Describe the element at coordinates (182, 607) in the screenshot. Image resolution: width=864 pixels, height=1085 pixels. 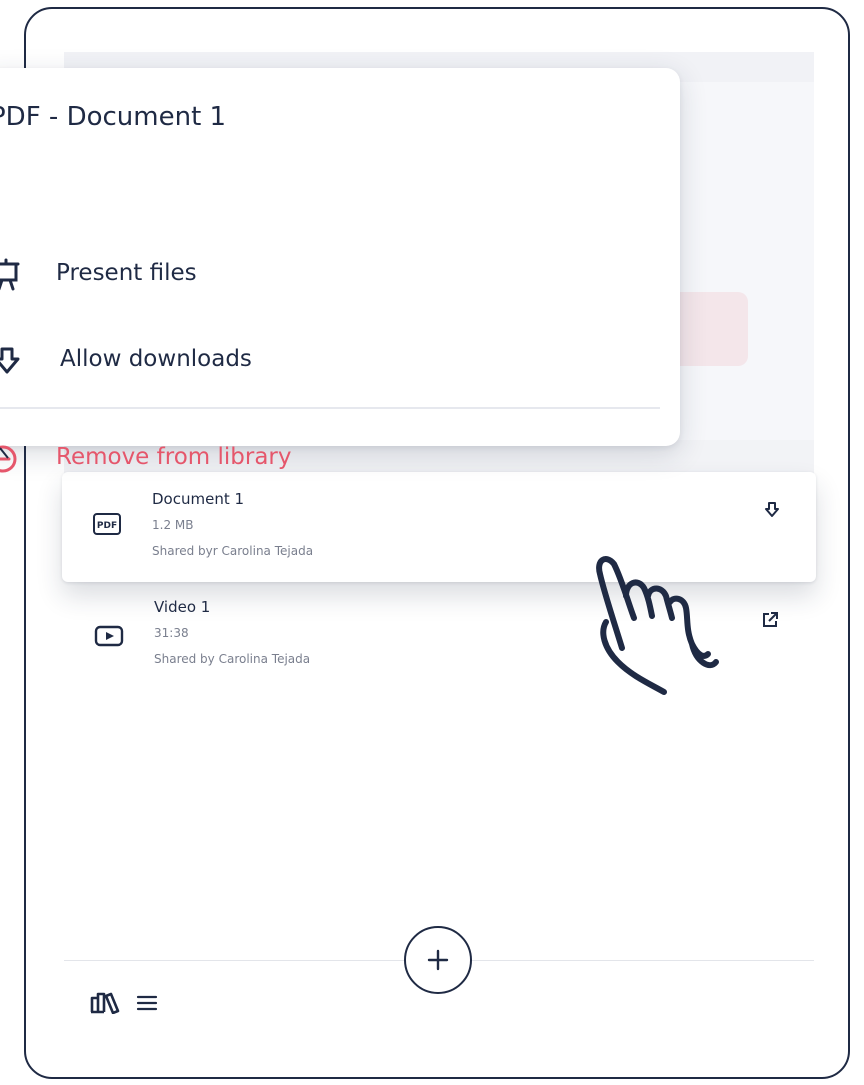
I see `file-name: Video 1` at that location.